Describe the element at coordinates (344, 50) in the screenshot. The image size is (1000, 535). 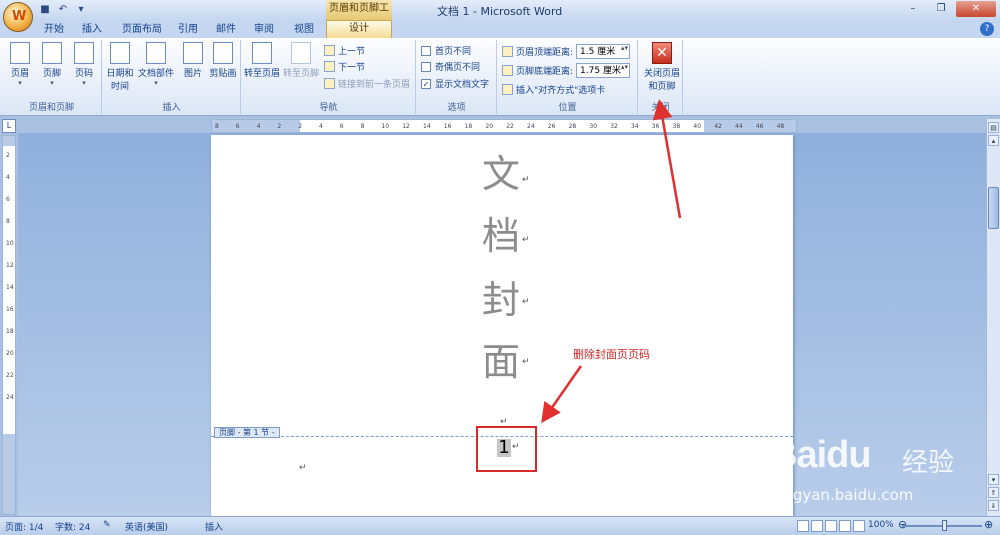
I see `previous-section-button: 上一节` at that location.